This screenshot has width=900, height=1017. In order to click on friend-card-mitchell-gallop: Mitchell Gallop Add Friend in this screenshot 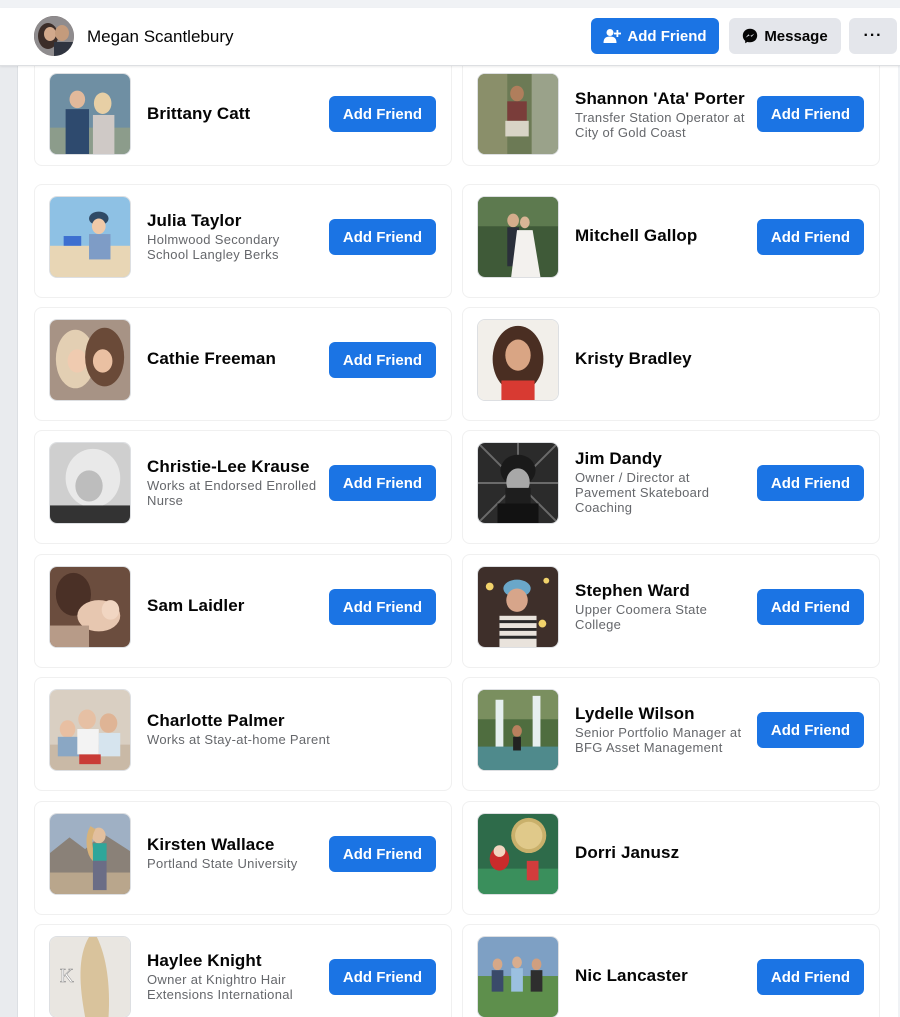, I will do `click(671, 241)`.